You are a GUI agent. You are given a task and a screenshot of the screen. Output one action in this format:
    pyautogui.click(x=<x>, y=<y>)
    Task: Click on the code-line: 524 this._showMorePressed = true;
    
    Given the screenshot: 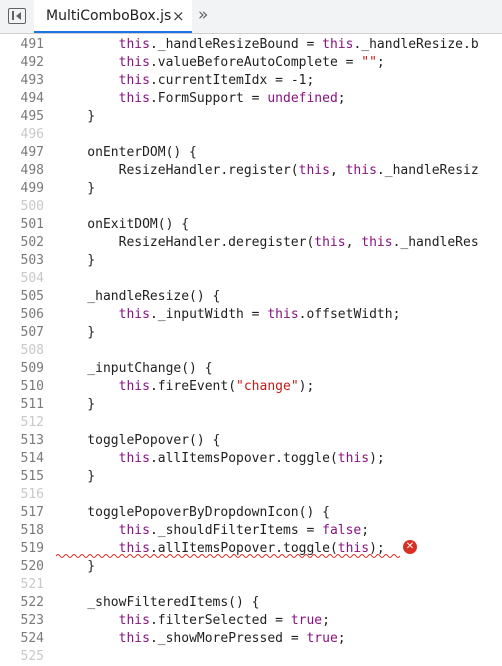 What is the action you would take?
    pyautogui.click(x=251, y=639)
    